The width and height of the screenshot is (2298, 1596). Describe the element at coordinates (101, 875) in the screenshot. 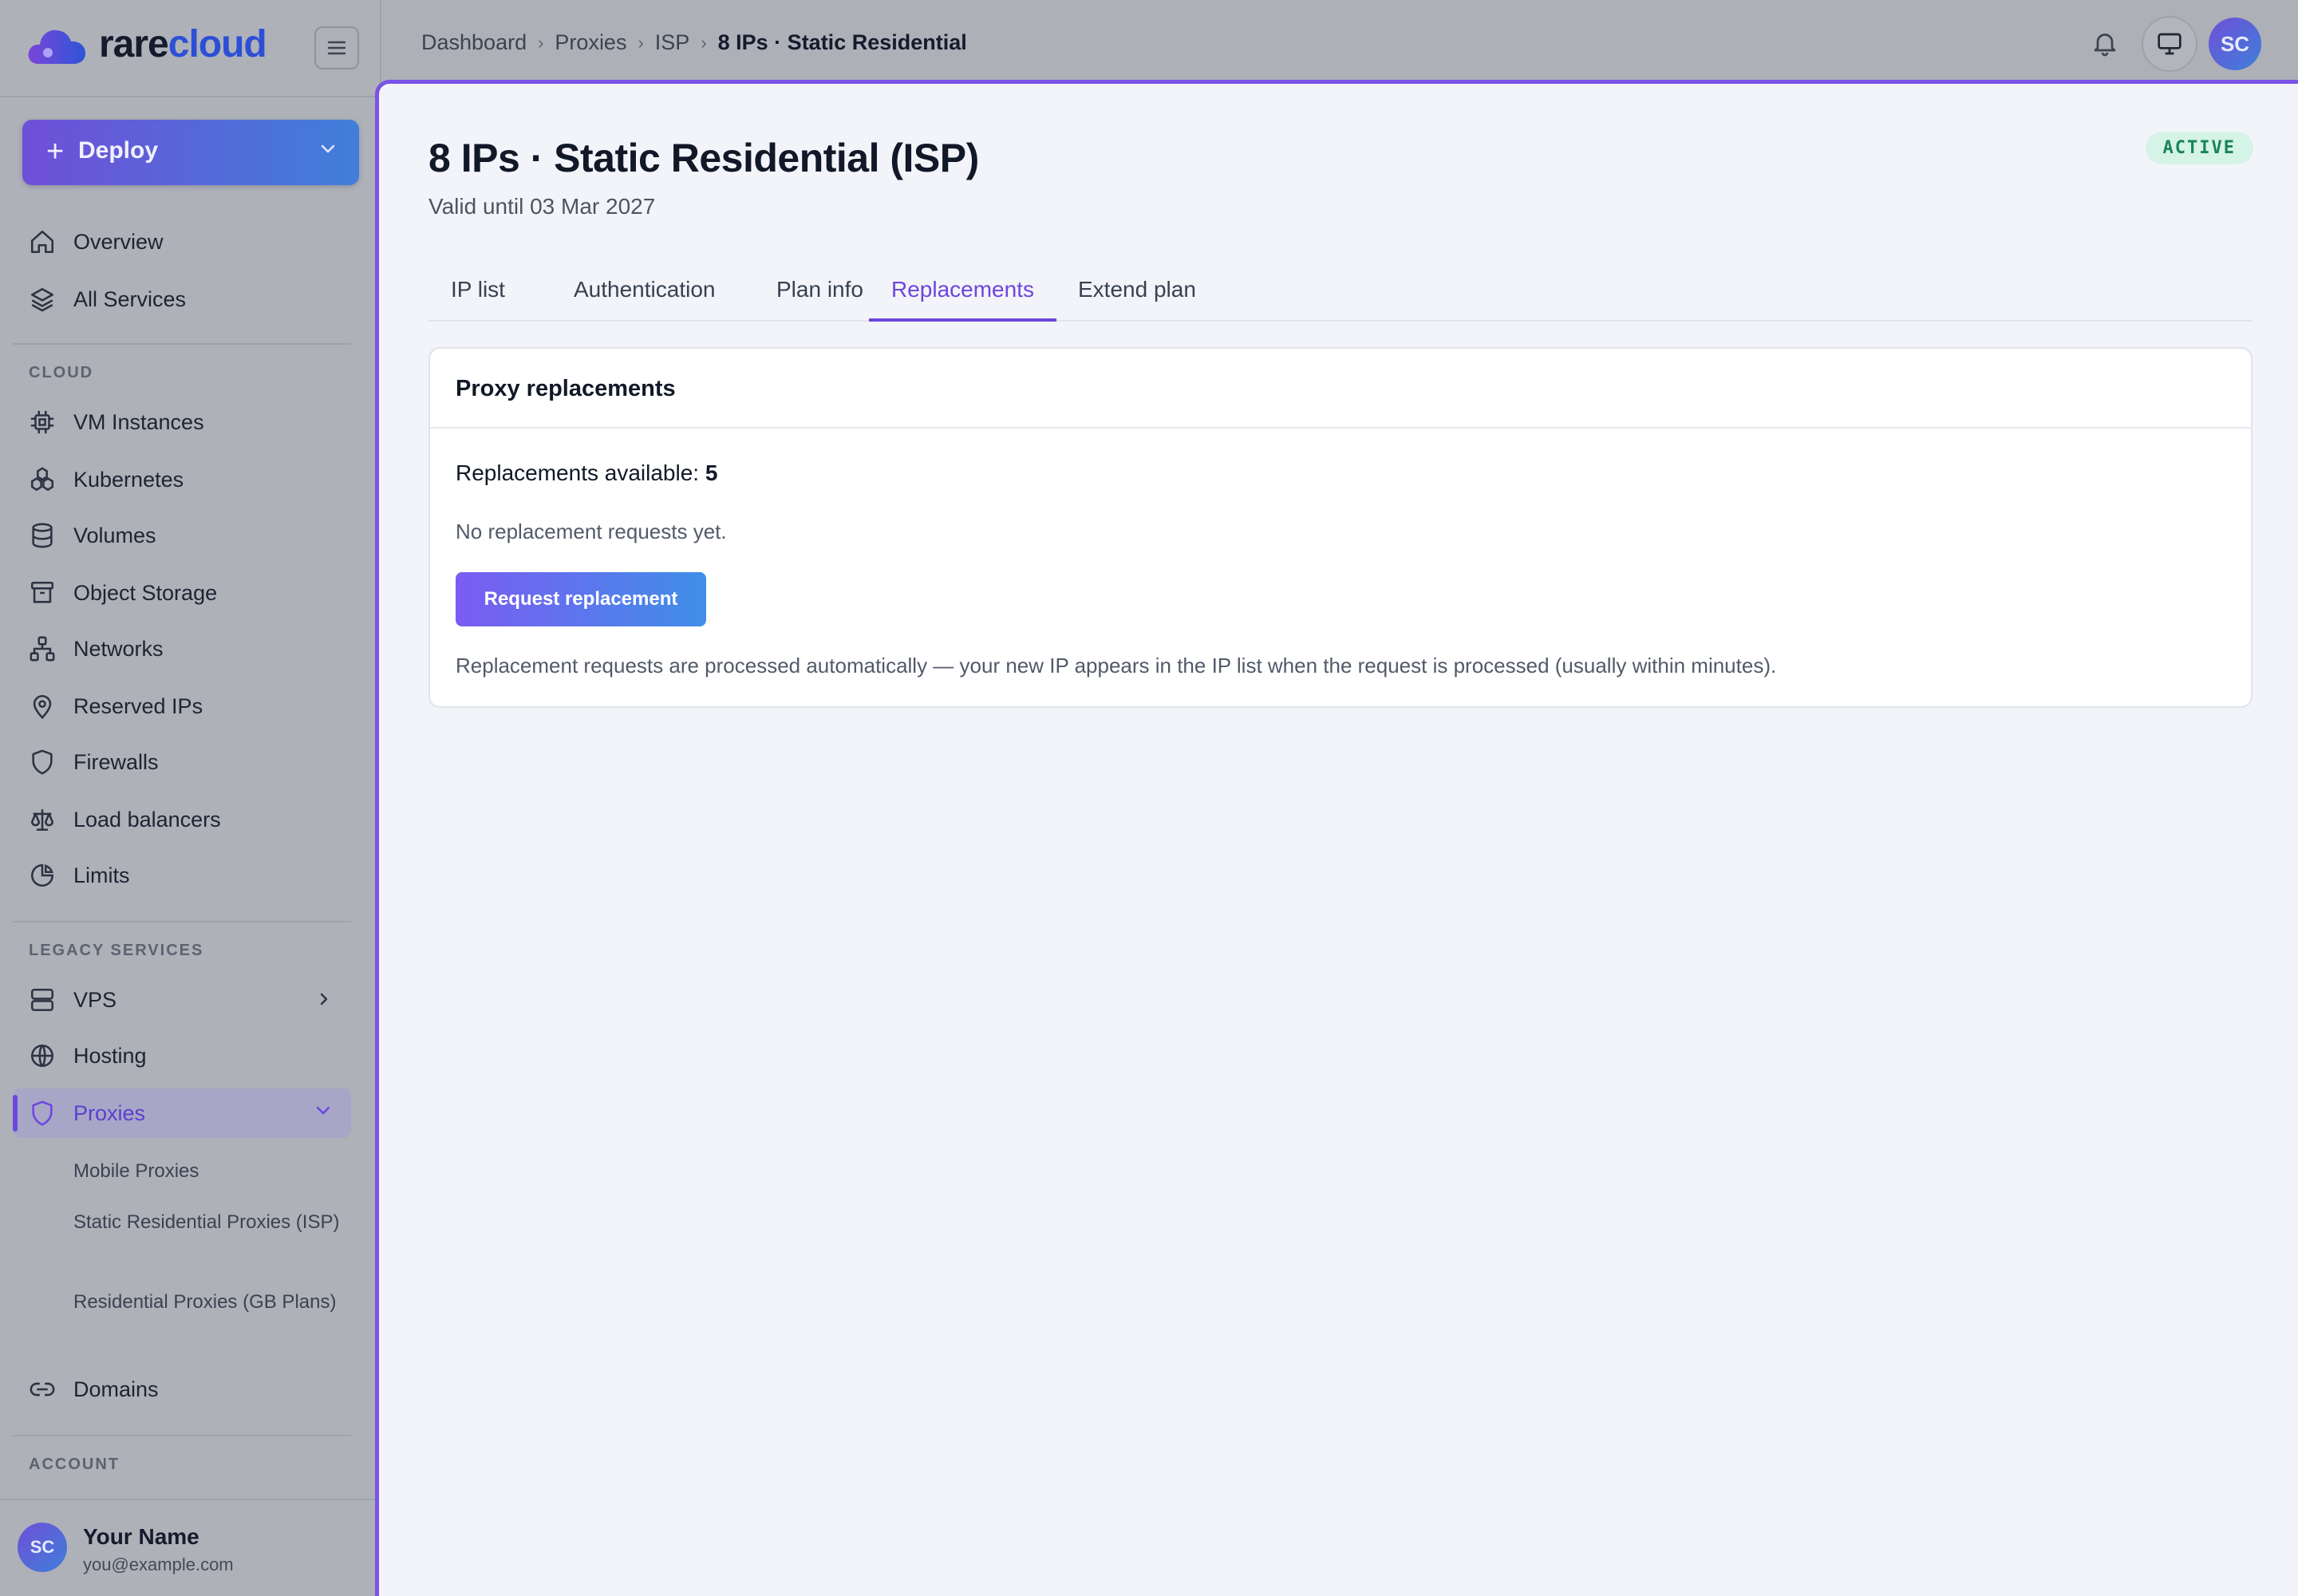

I see `sidebar-item-label: Limits` at that location.